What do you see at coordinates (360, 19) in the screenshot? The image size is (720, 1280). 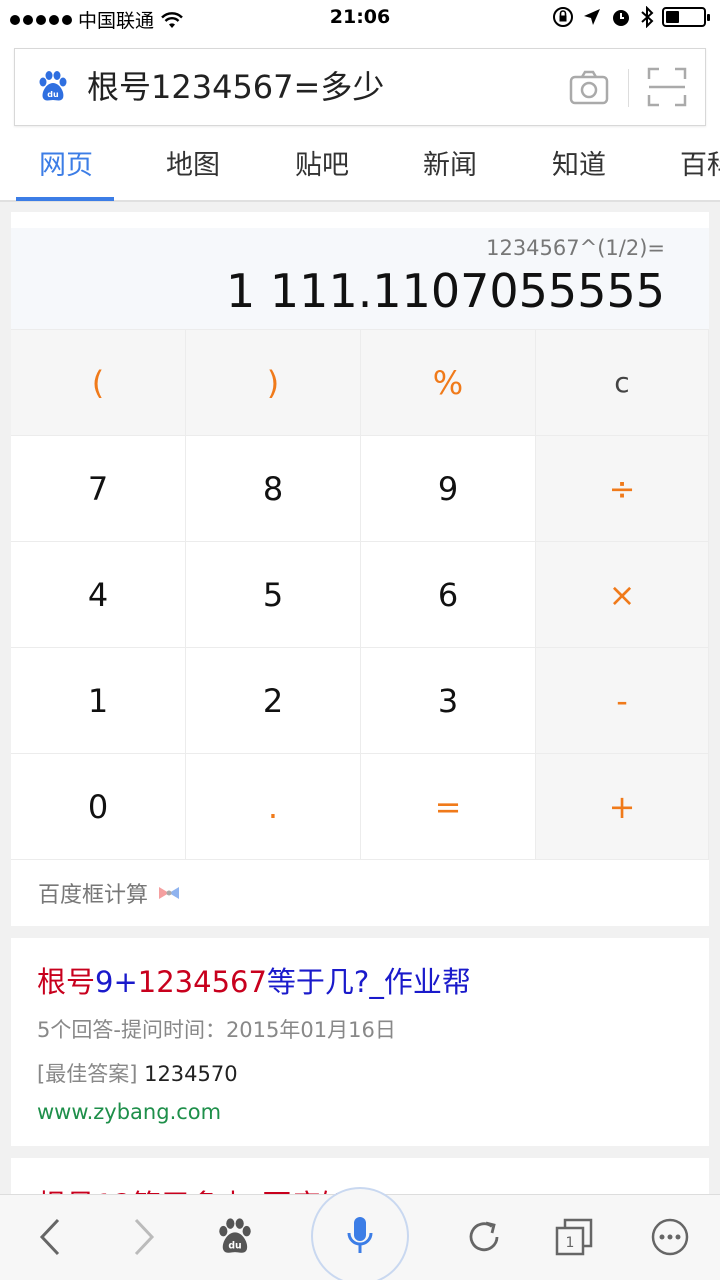 I see `status-bar: 中国联通 21:06` at bounding box center [360, 19].